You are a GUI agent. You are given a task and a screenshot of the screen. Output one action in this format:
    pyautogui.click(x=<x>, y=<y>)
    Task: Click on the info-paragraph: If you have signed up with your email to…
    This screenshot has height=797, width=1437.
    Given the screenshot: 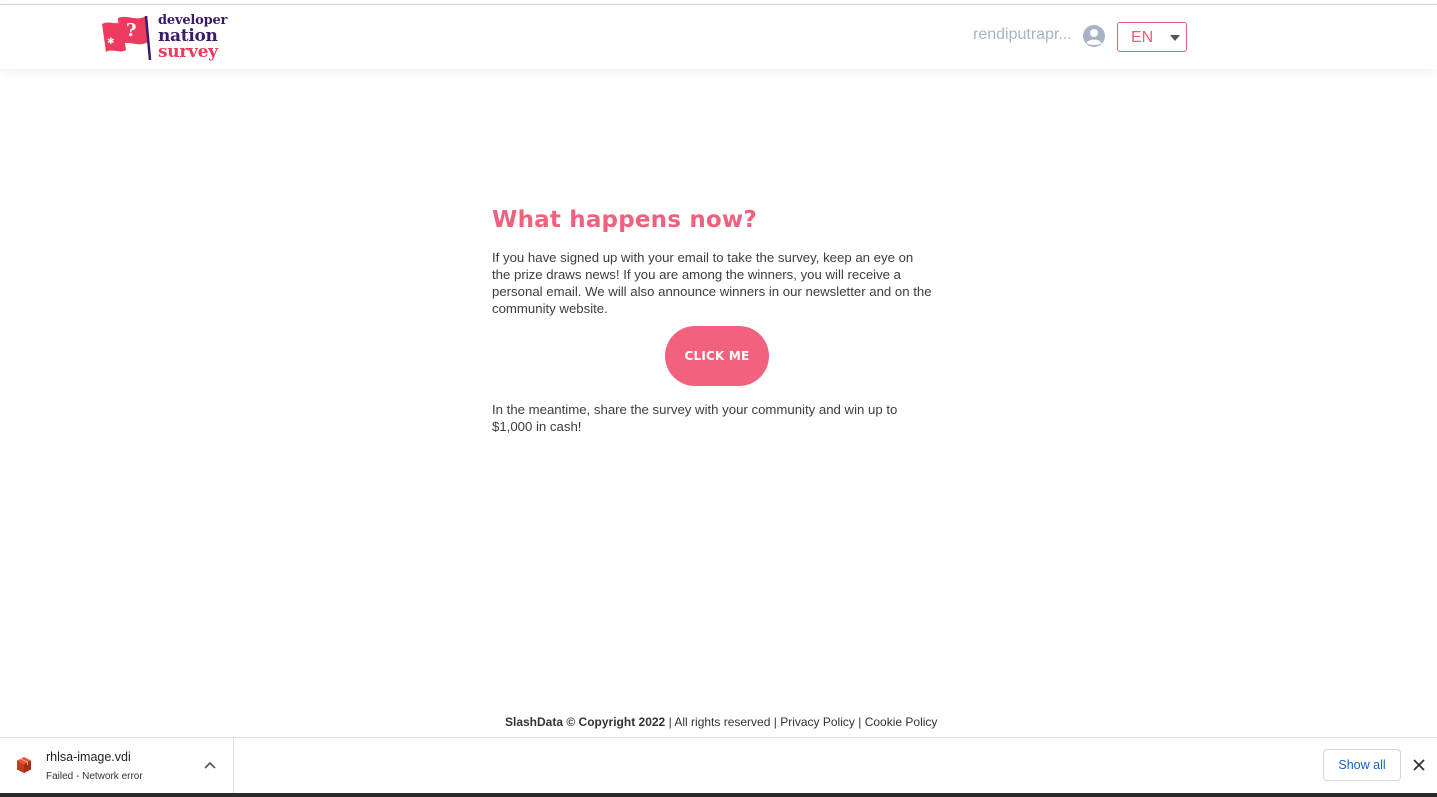 What is the action you would take?
    pyautogui.click(x=712, y=283)
    